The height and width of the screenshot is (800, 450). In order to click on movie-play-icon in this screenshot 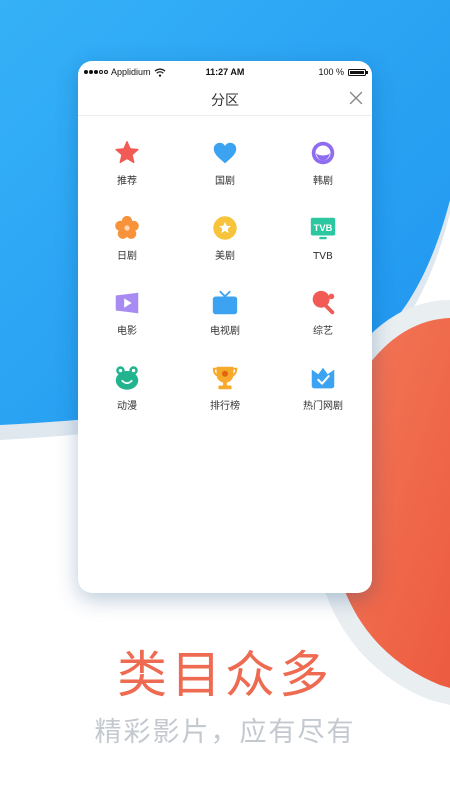, I will do `click(127, 303)`.